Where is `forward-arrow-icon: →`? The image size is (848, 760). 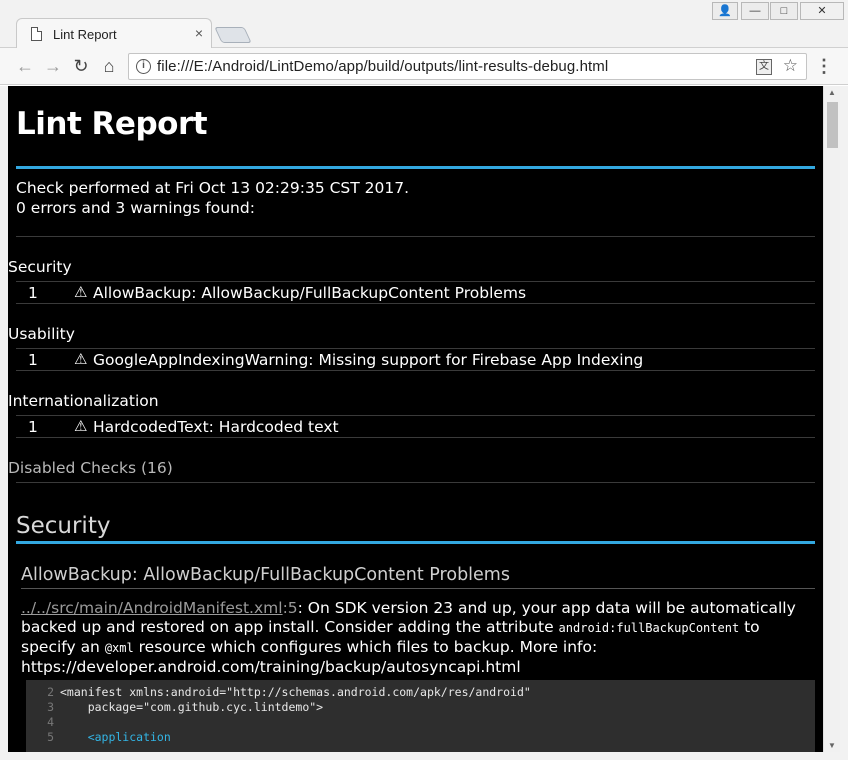
forward-arrow-icon: → is located at coordinates (53, 66).